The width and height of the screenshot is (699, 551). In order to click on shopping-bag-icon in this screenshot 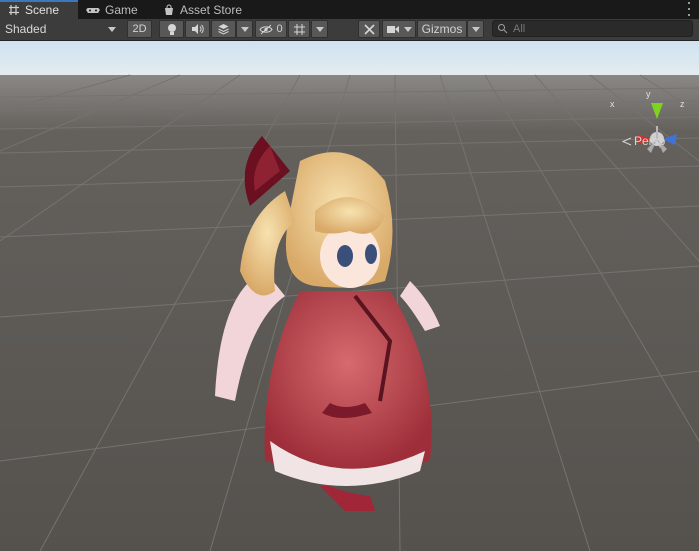, I will do `click(169, 9)`.